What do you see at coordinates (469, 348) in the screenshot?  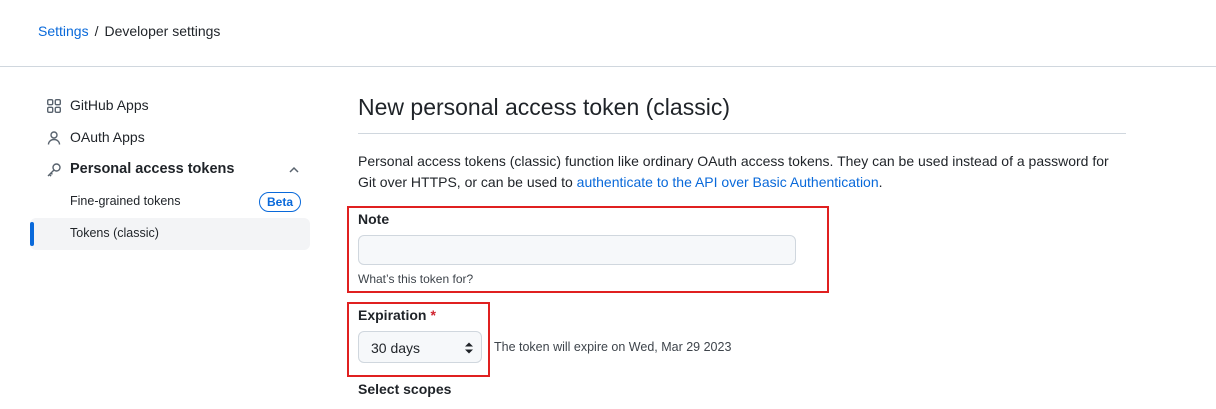 I see `select-arrows-icon` at bounding box center [469, 348].